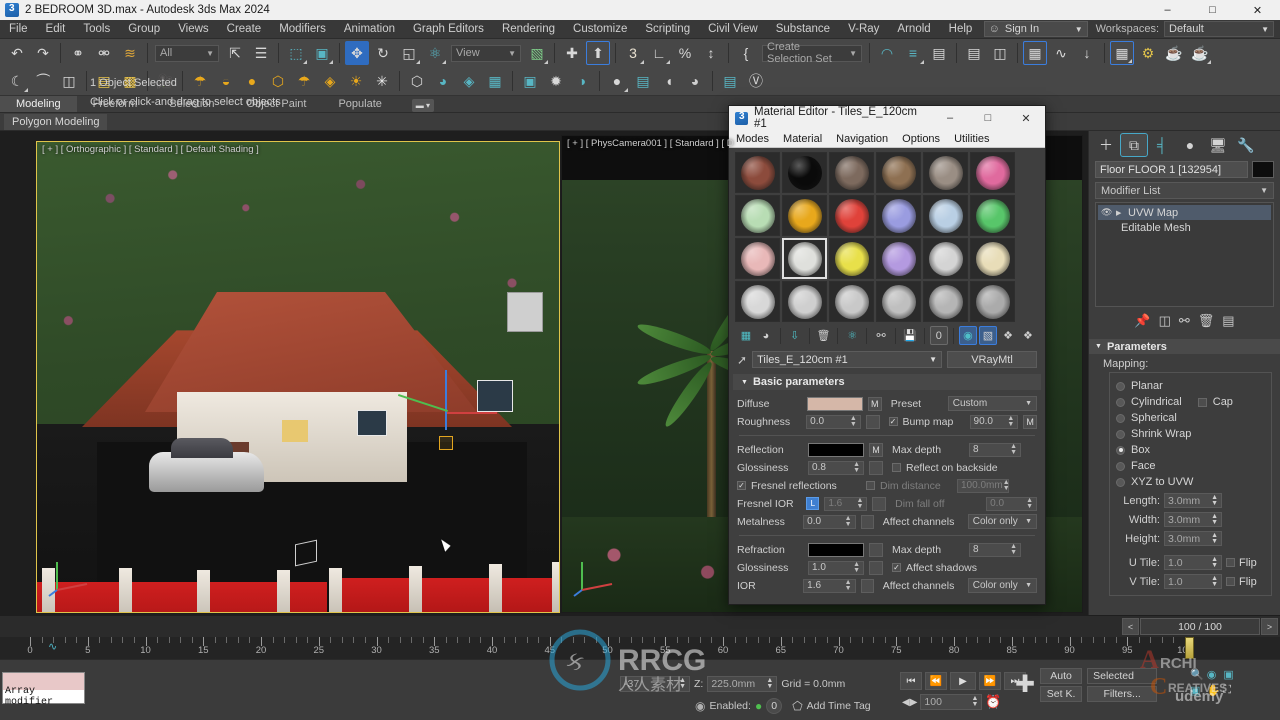 This screenshot has width=1280, height=720. I want to click on coord-x-field: -37 ▲ ▼, so click(655, 684).